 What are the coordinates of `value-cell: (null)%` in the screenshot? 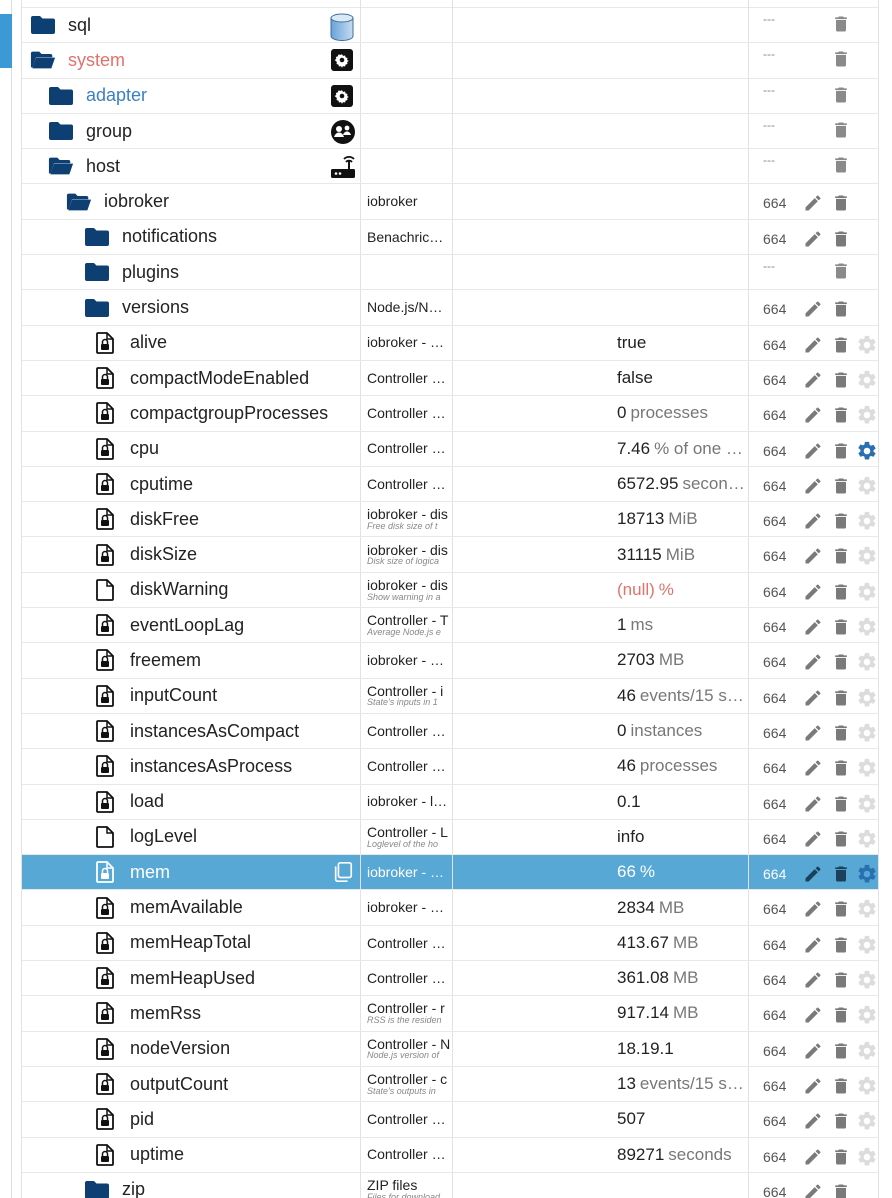 It's located at (600, 590).